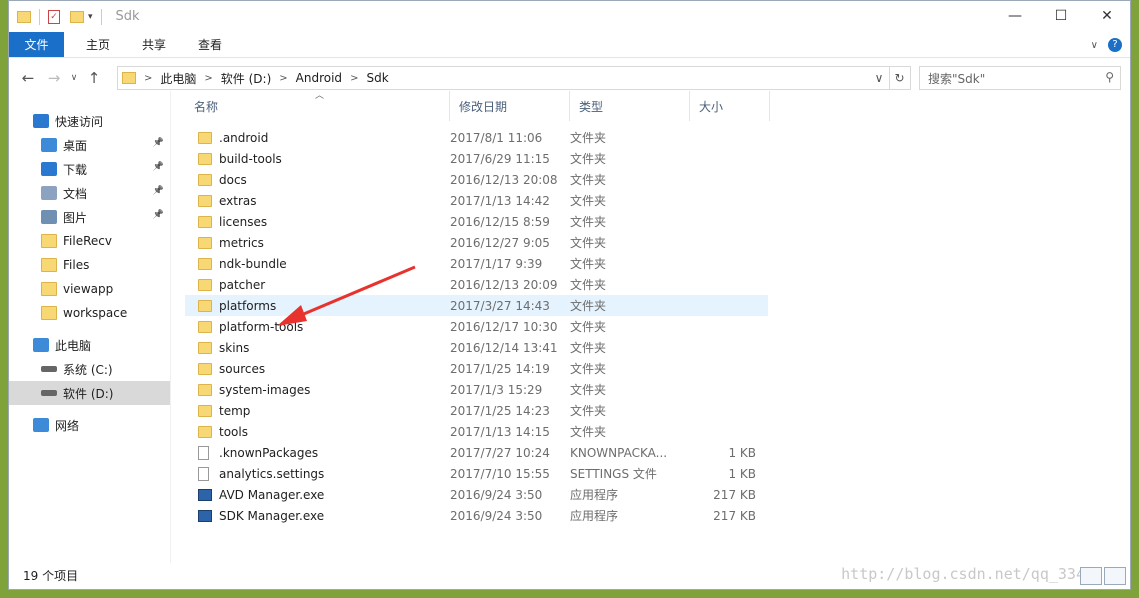  I want to click on breadcrumb-android: Android, so click(319, 78).